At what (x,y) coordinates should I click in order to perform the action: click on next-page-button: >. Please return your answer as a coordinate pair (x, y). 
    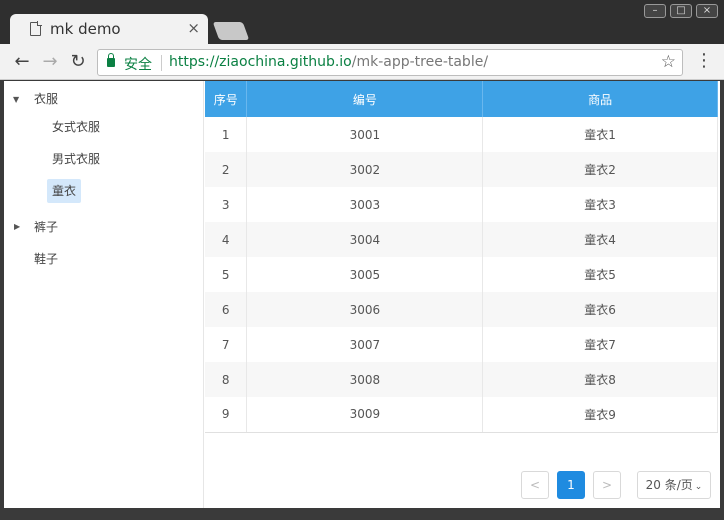
    Looking at the image, I should click on (607, 485).